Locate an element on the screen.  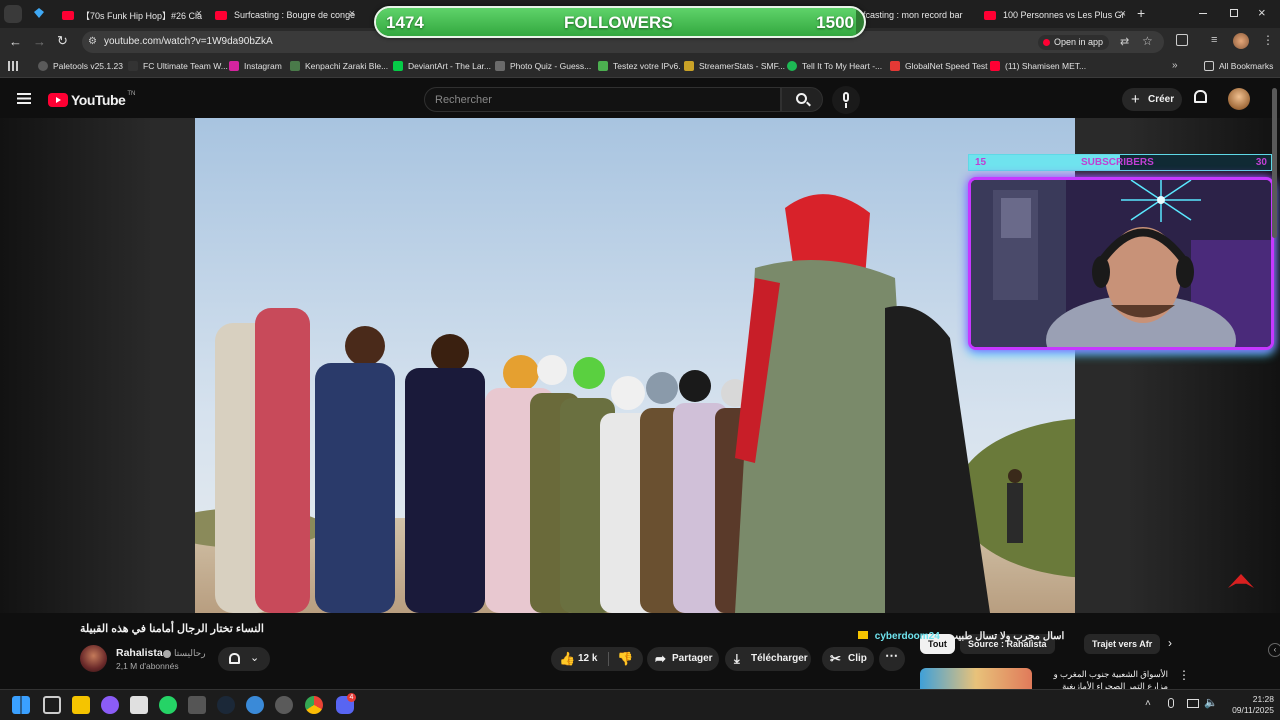
plus-icon: + is located at coordinates (1135, 99).